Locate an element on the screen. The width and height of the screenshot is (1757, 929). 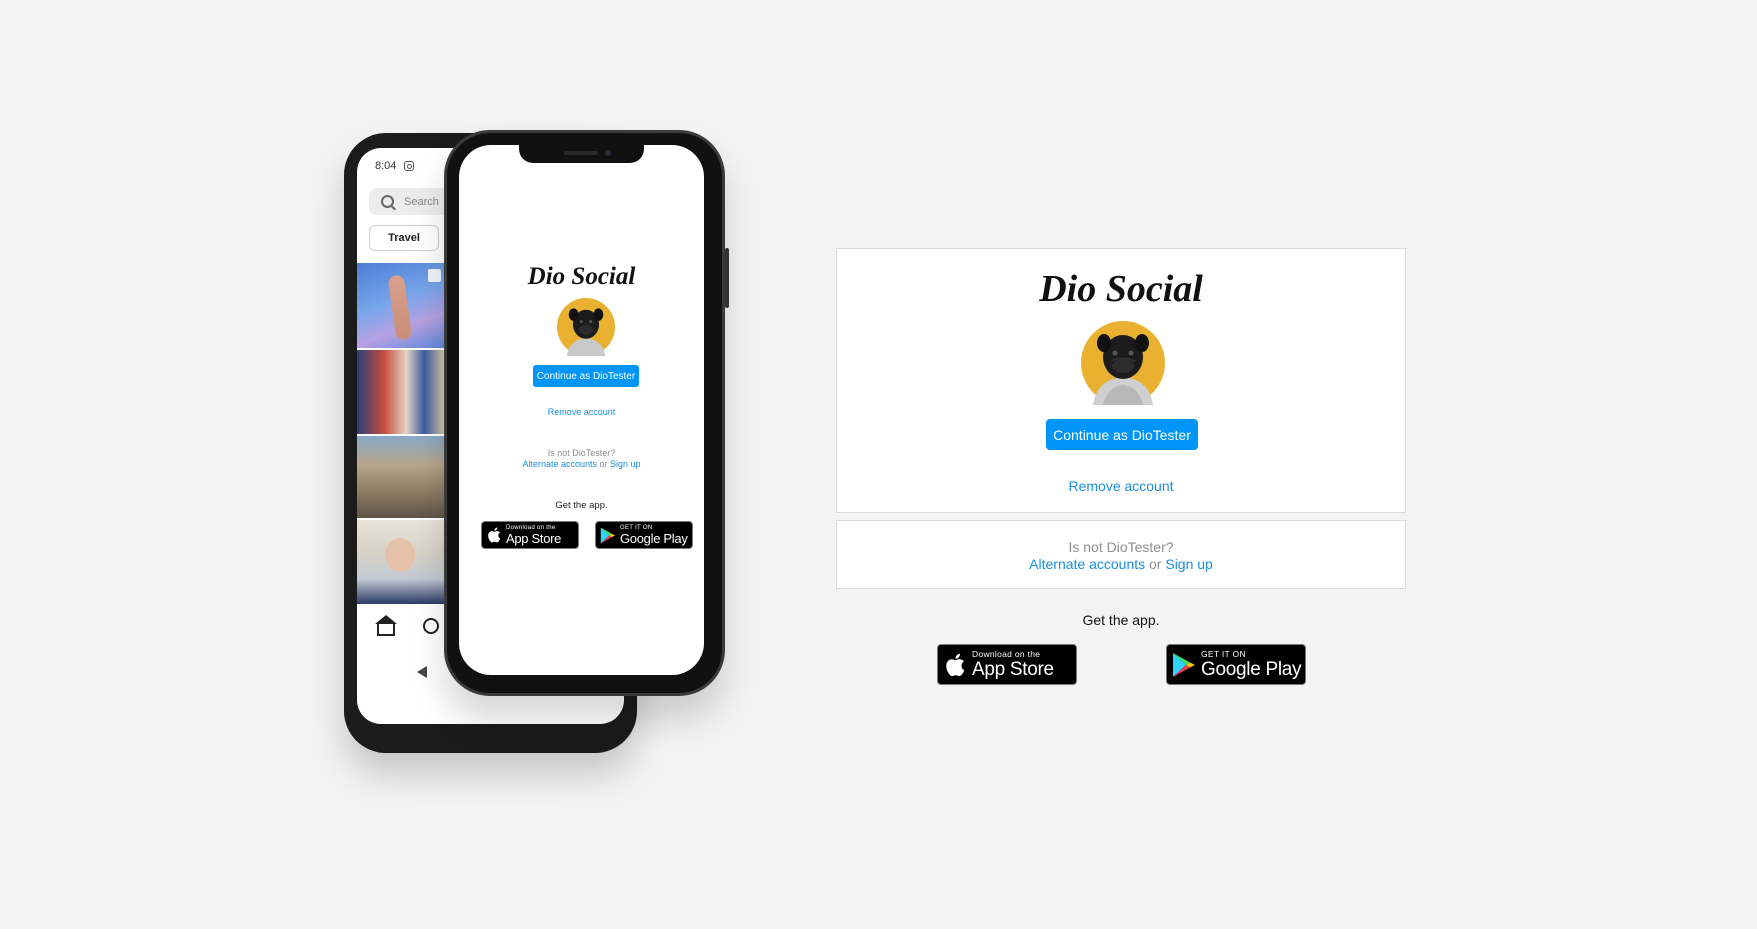
speaker-grill is located at coordinates (581, 153).